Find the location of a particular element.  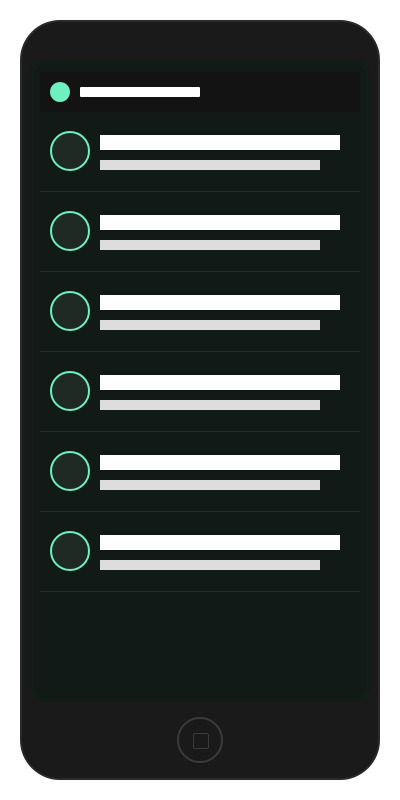

home-button is located at coordinates (200, 740).